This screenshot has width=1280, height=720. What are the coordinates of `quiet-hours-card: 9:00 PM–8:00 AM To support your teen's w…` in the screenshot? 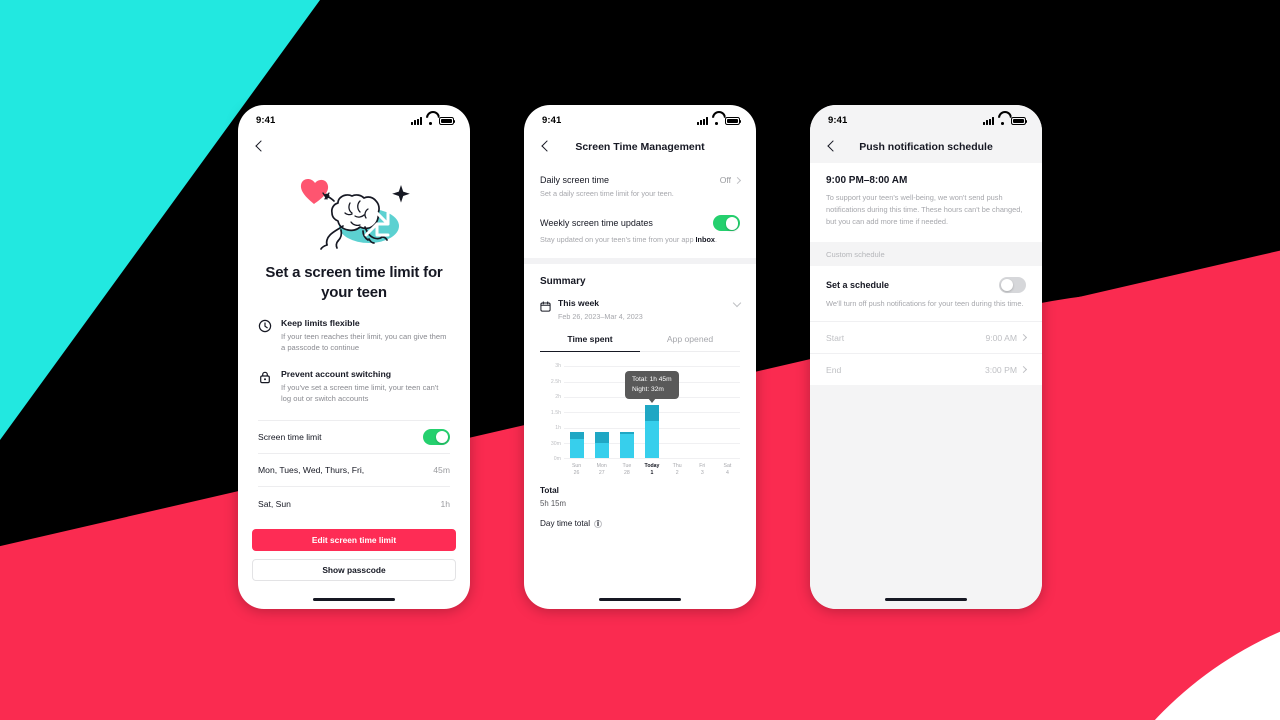 It's located at (926, 202).